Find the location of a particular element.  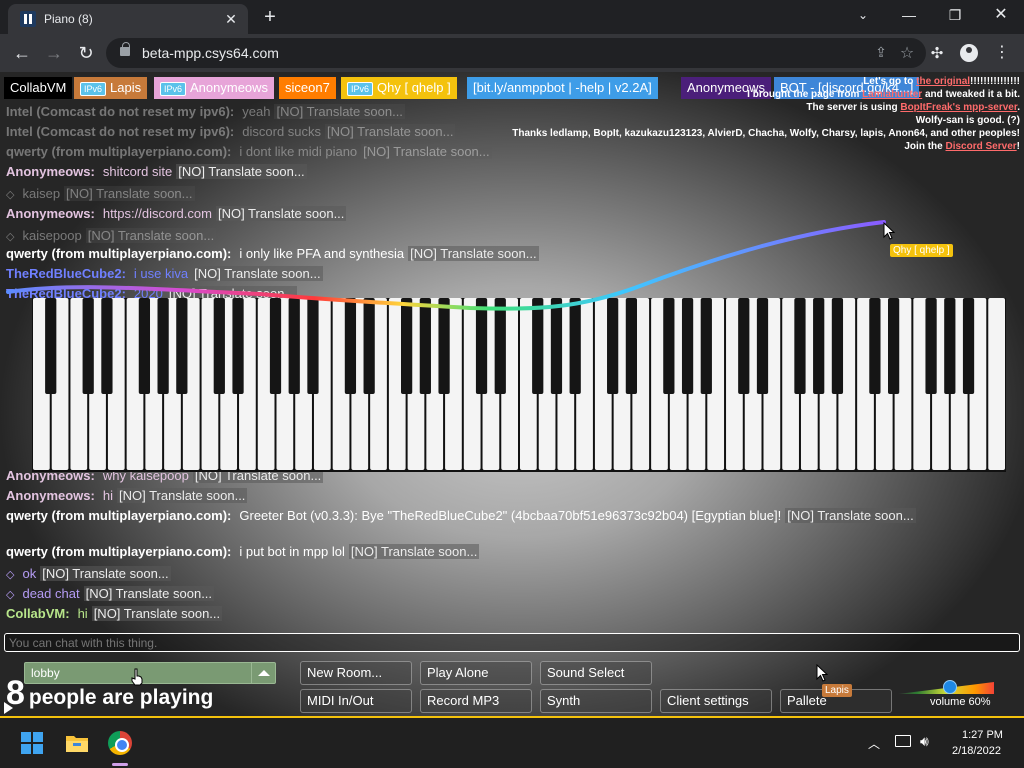

room-chevron-up-icon is located at coordinates (263, 673).